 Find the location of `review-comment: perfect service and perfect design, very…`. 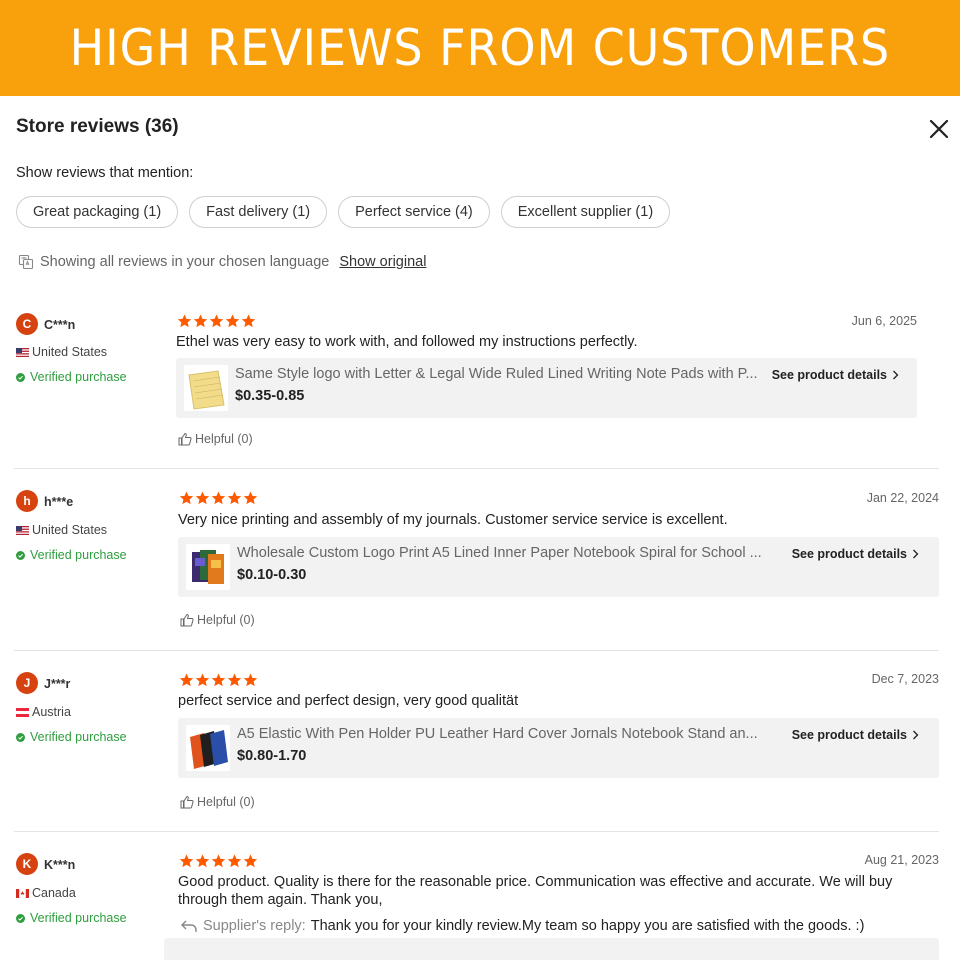

review-comment: perfect service and perfect design, very… is located at coordinates (348, 701).